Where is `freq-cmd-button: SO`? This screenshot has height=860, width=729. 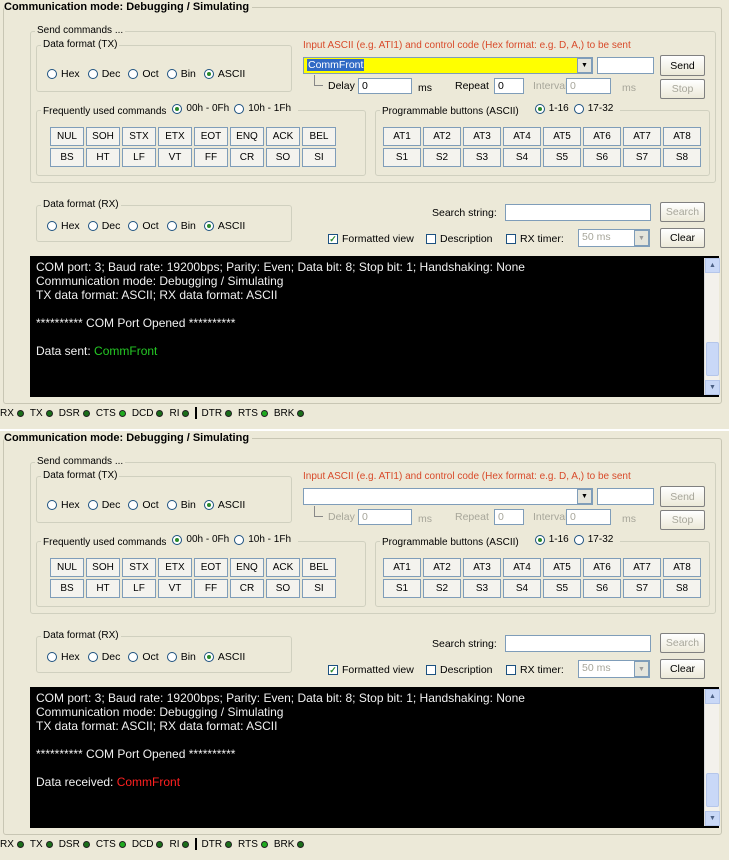 freq-cmd-button: SO is located at coordinates (283, 588).